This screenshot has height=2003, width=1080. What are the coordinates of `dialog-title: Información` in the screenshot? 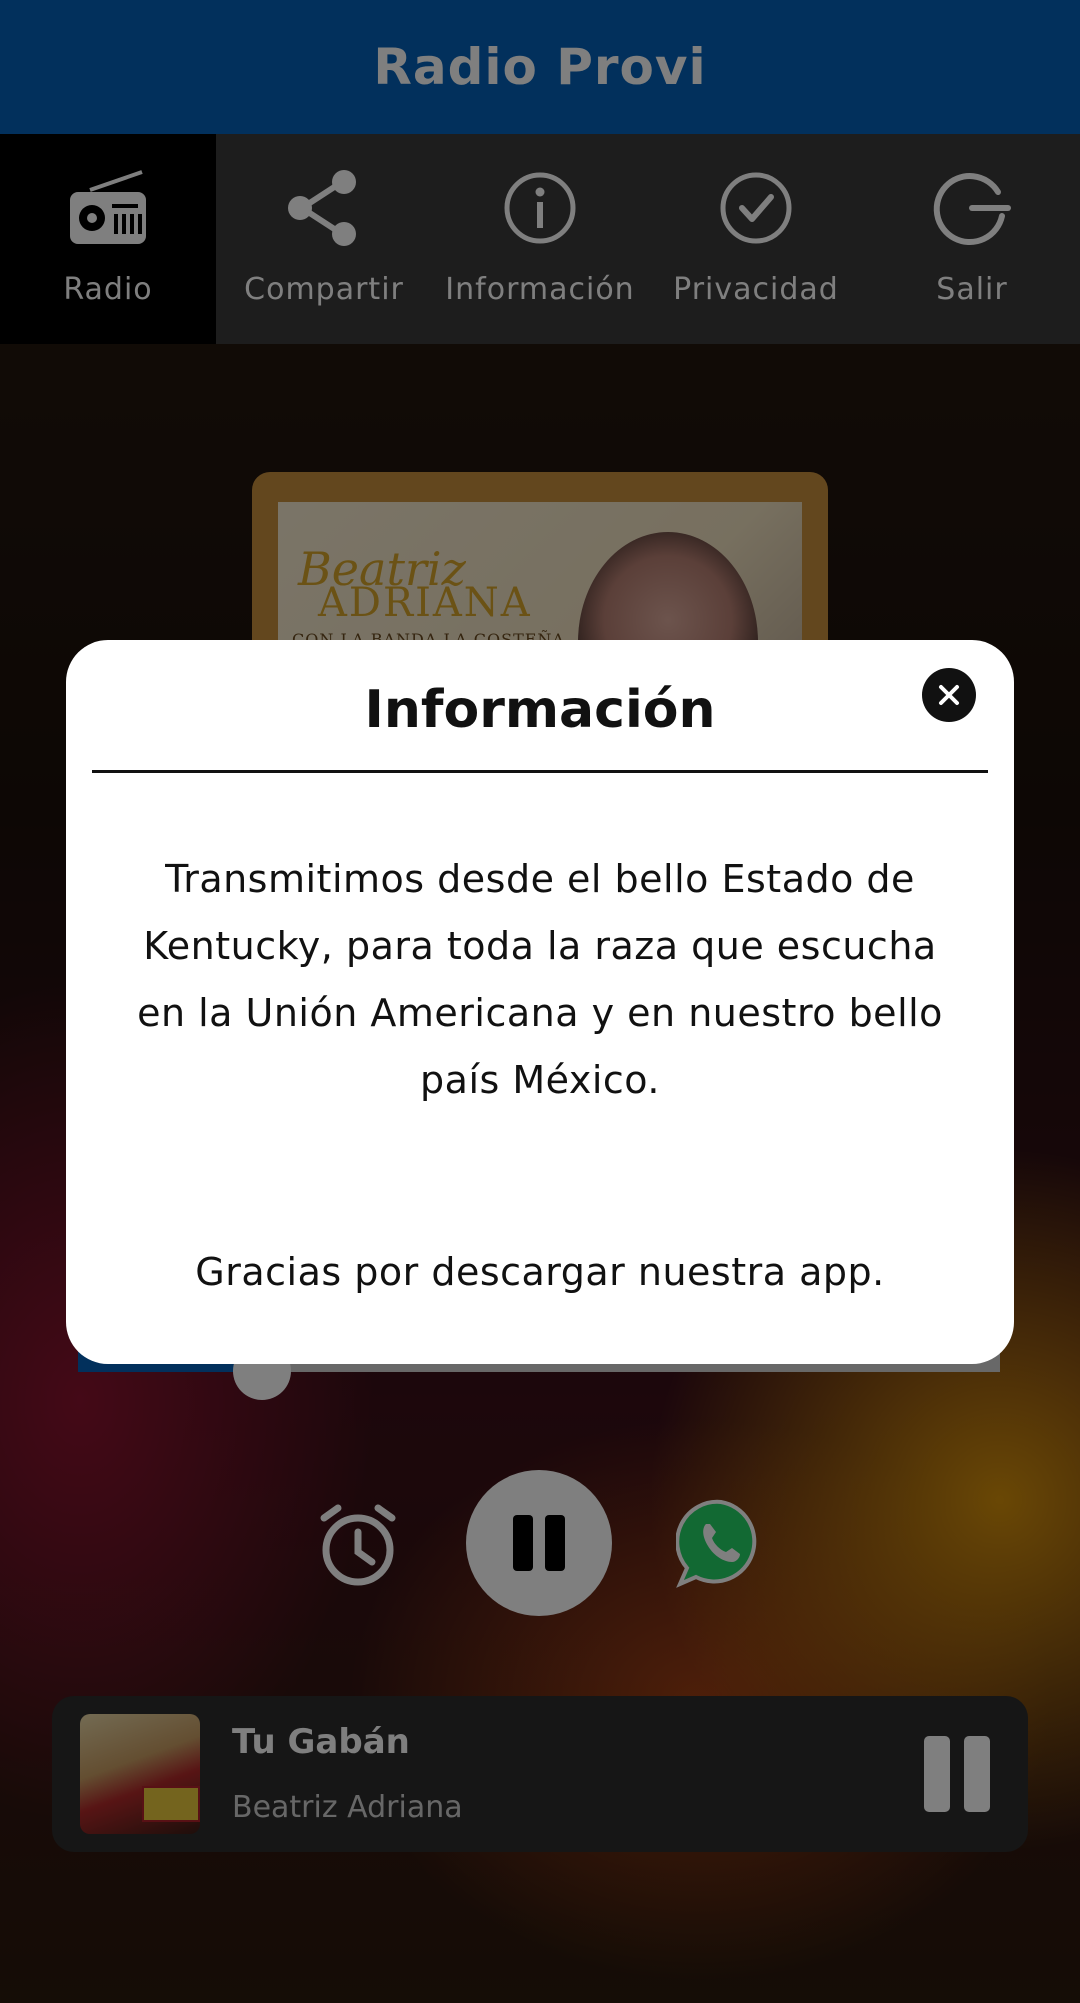 It's located at (540, 710).